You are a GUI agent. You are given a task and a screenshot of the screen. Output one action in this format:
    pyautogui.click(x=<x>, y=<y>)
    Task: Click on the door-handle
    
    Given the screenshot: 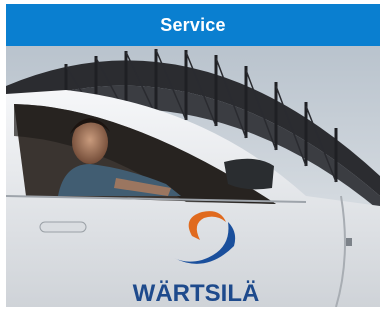 What is the action you would take?
    pyautogui.click(x=63, y=227)
    